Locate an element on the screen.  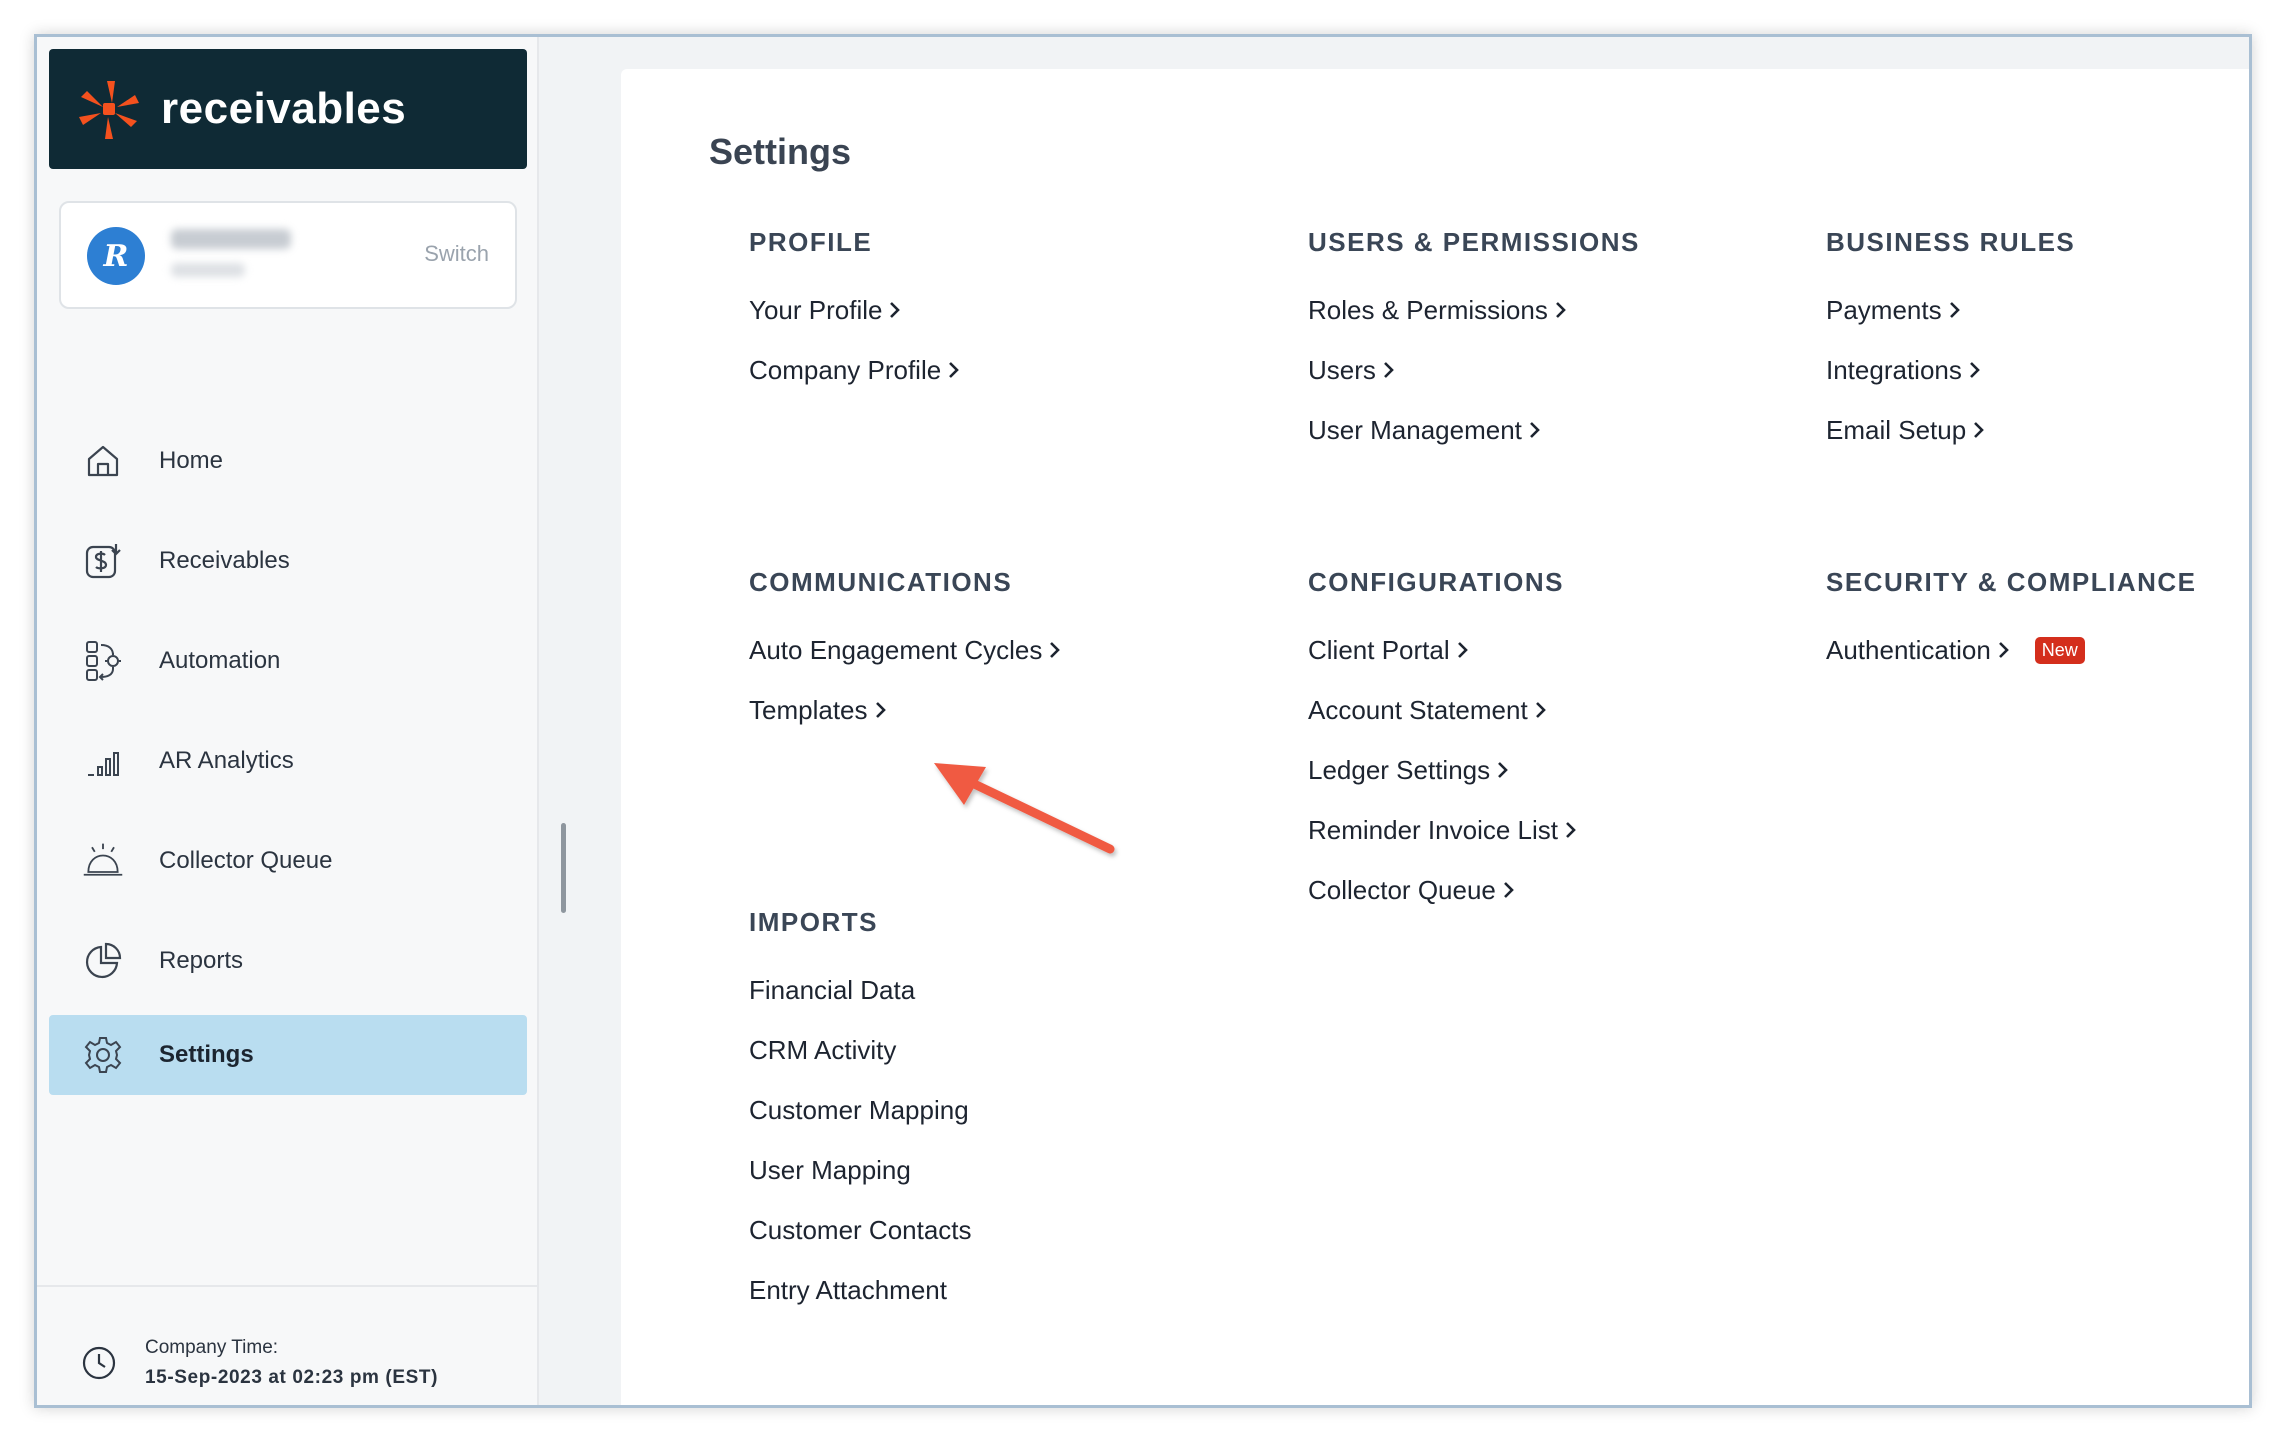
section-heading: BUSINESS RULES is located at coordinates (1951, 242).